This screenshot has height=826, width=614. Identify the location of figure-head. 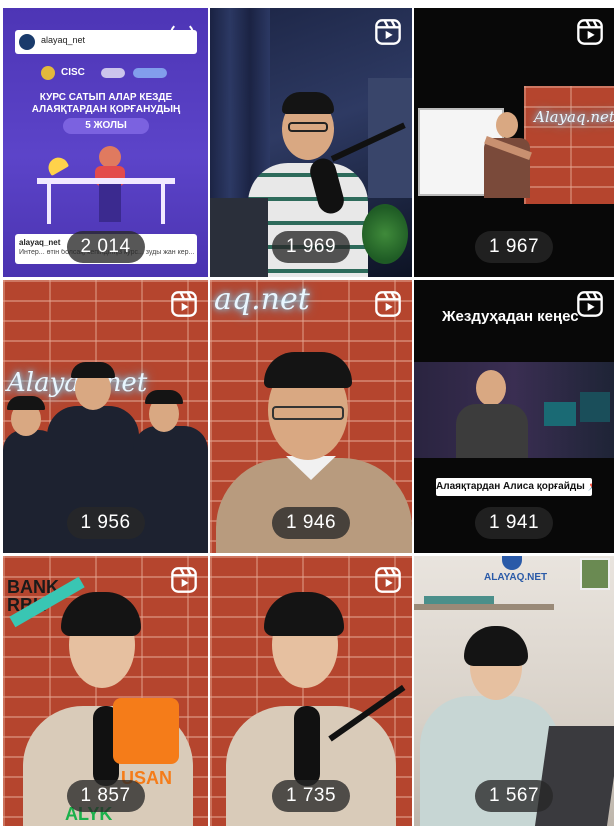
(110, 157).